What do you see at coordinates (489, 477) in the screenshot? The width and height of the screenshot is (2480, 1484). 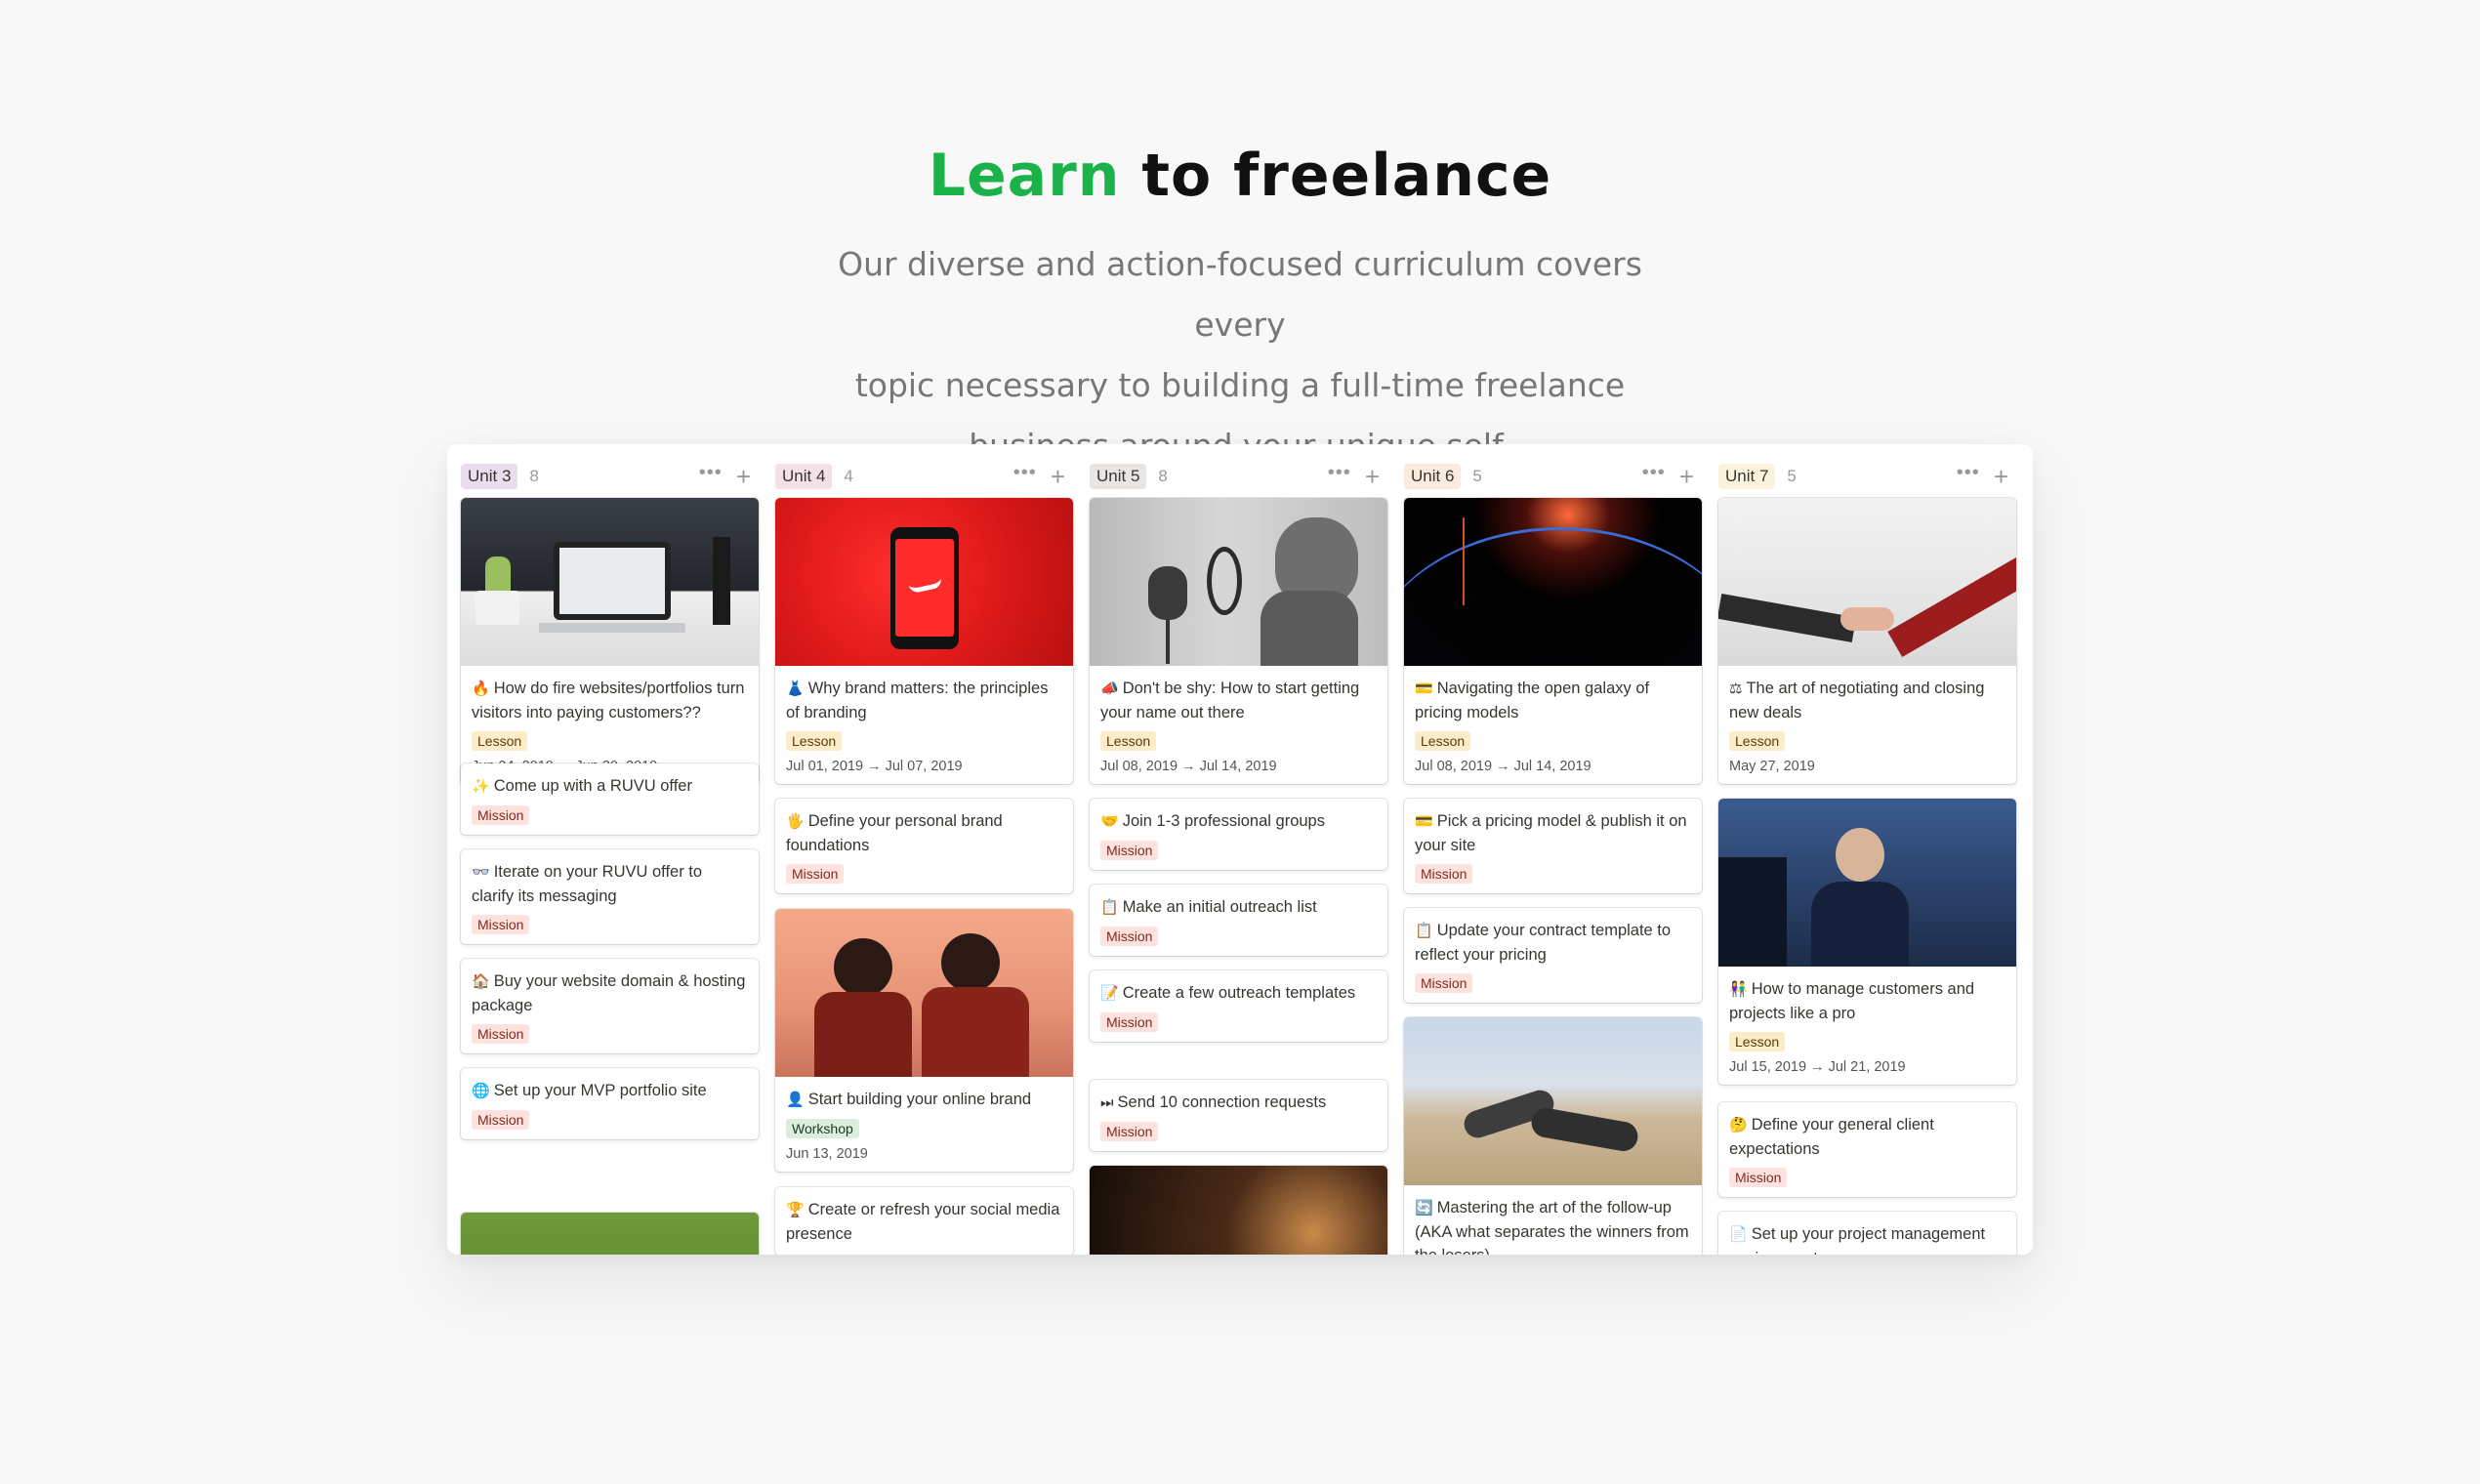 I see `unit-pill: Unit 3` at bounding box center [489, 477].